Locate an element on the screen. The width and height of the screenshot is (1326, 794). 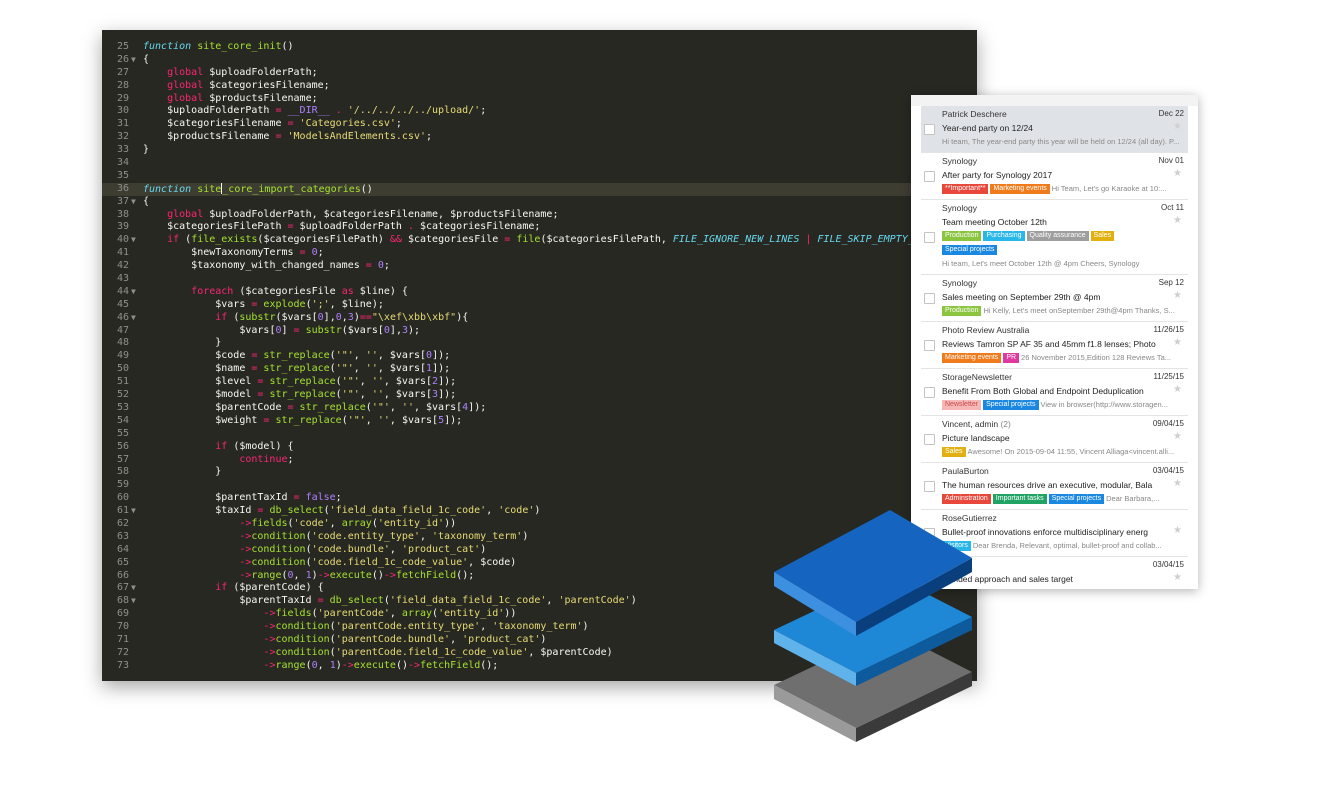
line-number: 25 is located at coordinates (122, 46).